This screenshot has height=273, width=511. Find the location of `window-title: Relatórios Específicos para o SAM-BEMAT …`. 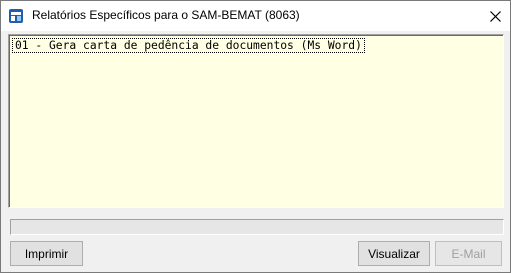

window-title: Relatórios Específicos para o SAM-BEMAT … is located at coordinates (166, 15).